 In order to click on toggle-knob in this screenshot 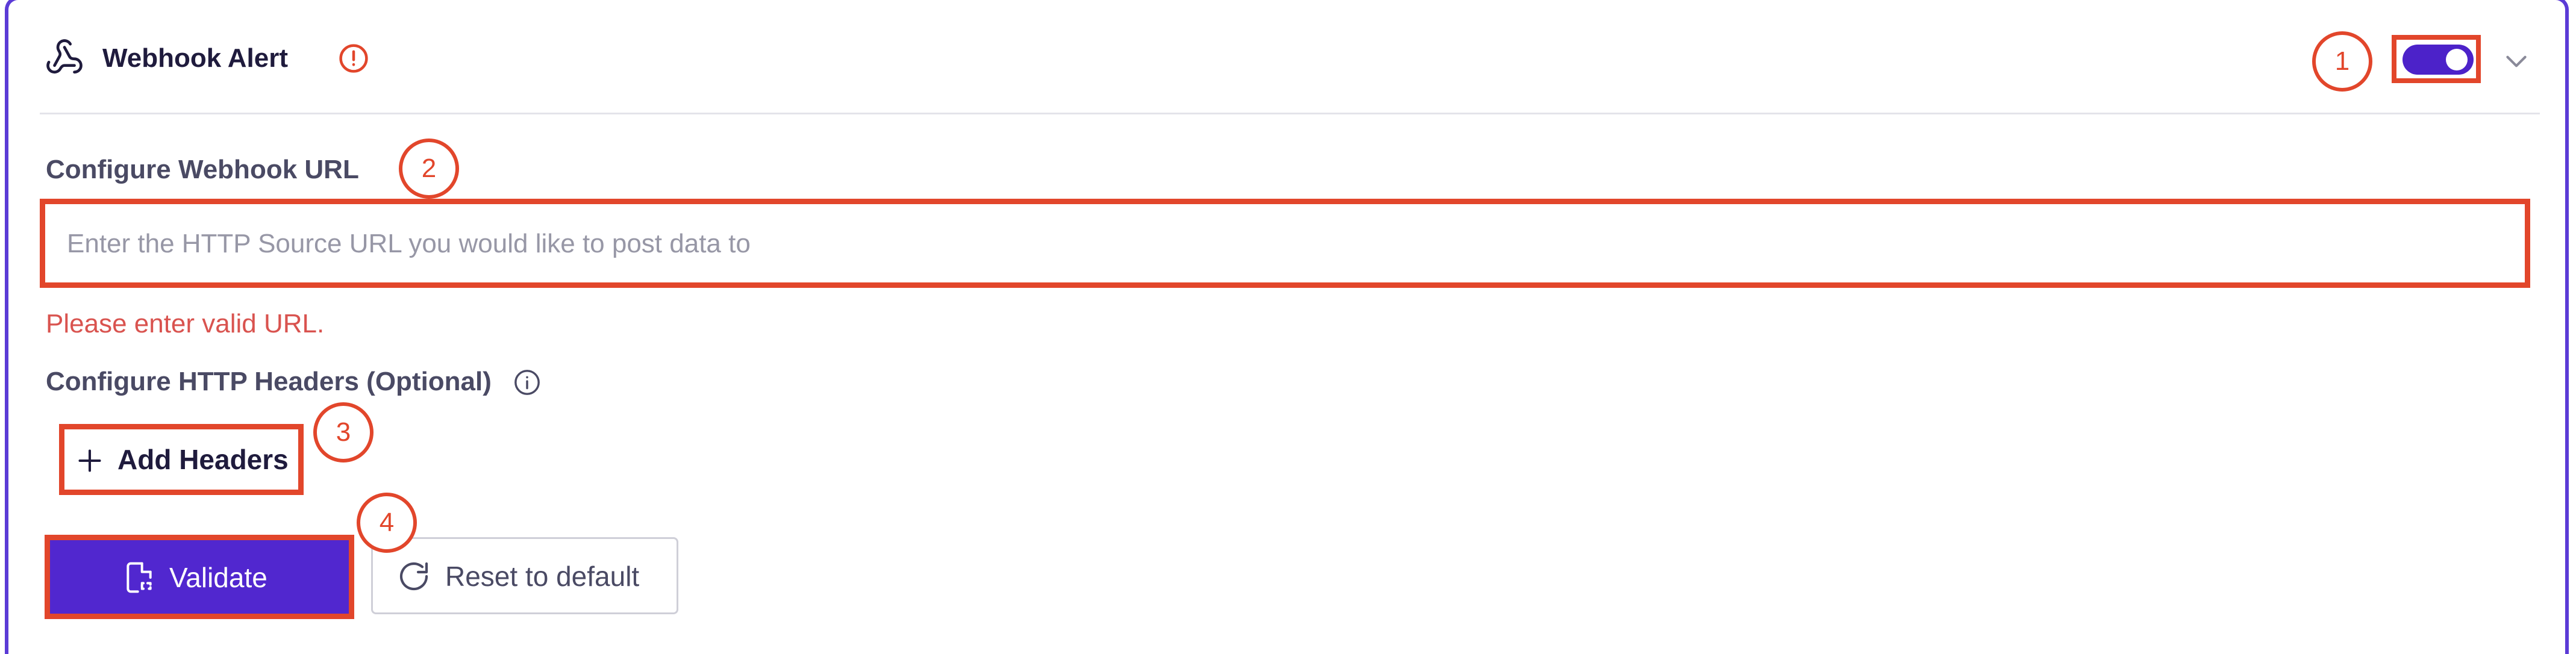, I will do `click(2457, 59)`.